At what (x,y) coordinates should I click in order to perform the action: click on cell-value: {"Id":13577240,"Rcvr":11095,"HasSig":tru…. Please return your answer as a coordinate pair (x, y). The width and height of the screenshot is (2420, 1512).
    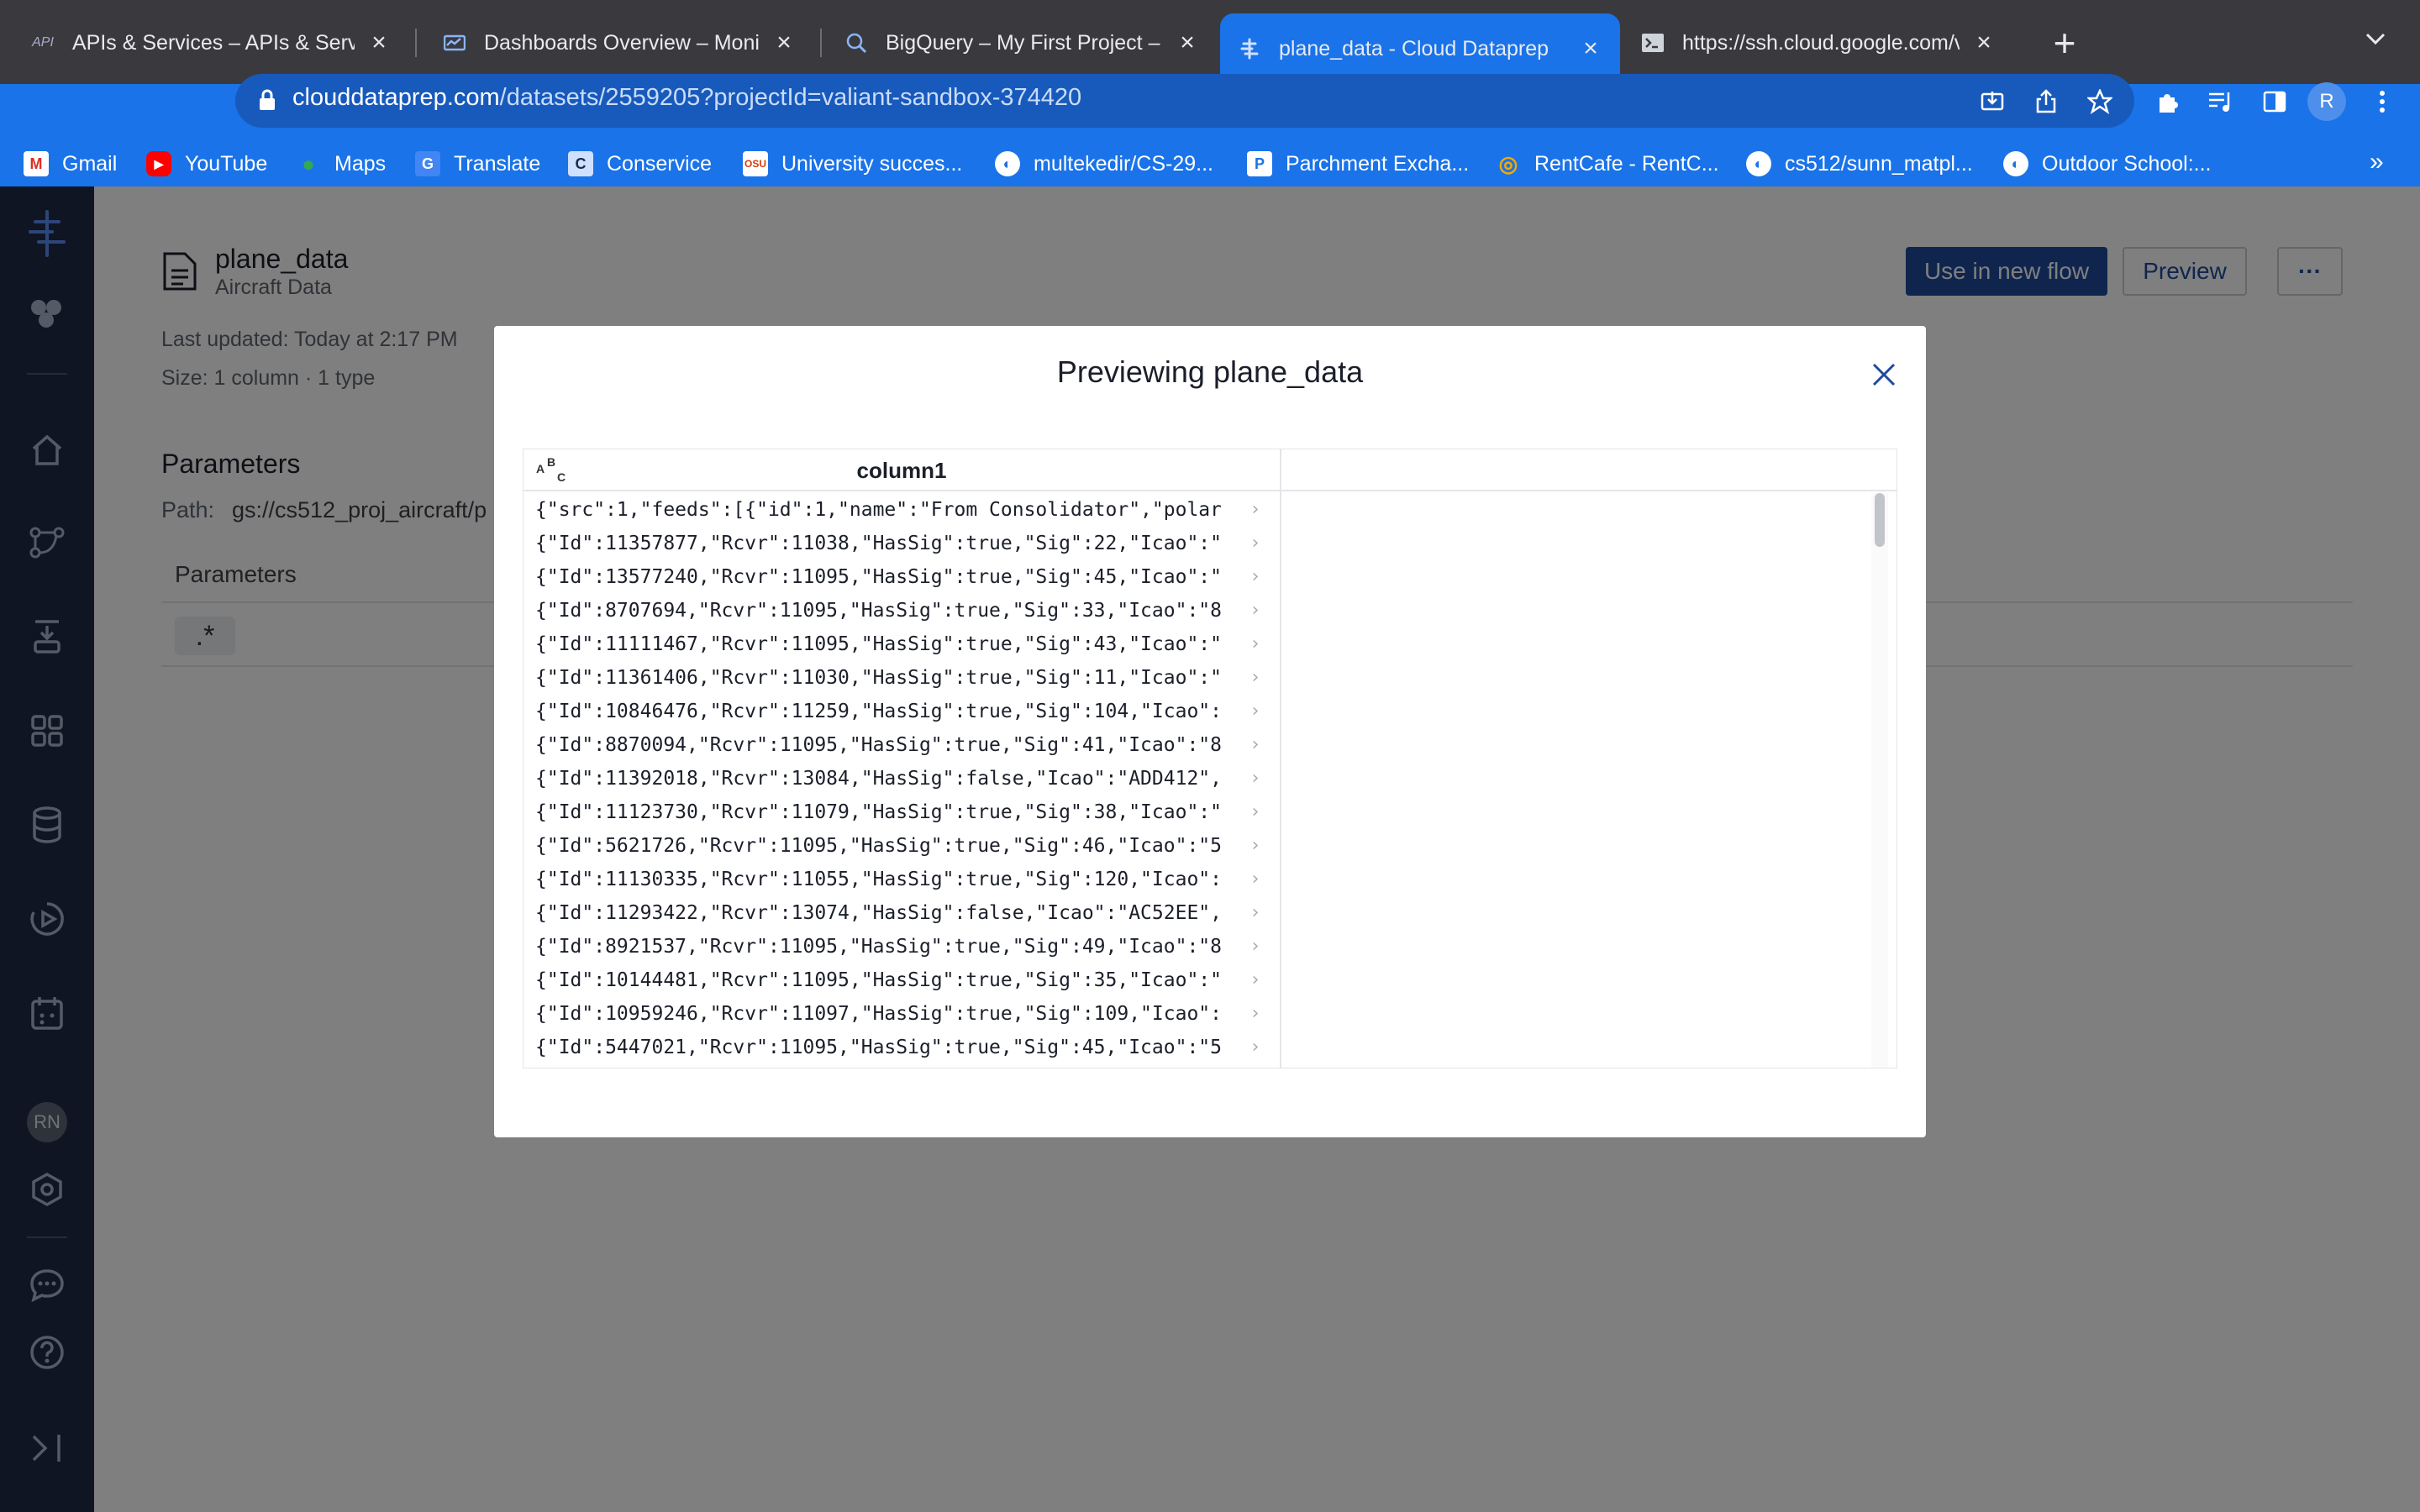
    Looking at the image, I should click on (878, 577).